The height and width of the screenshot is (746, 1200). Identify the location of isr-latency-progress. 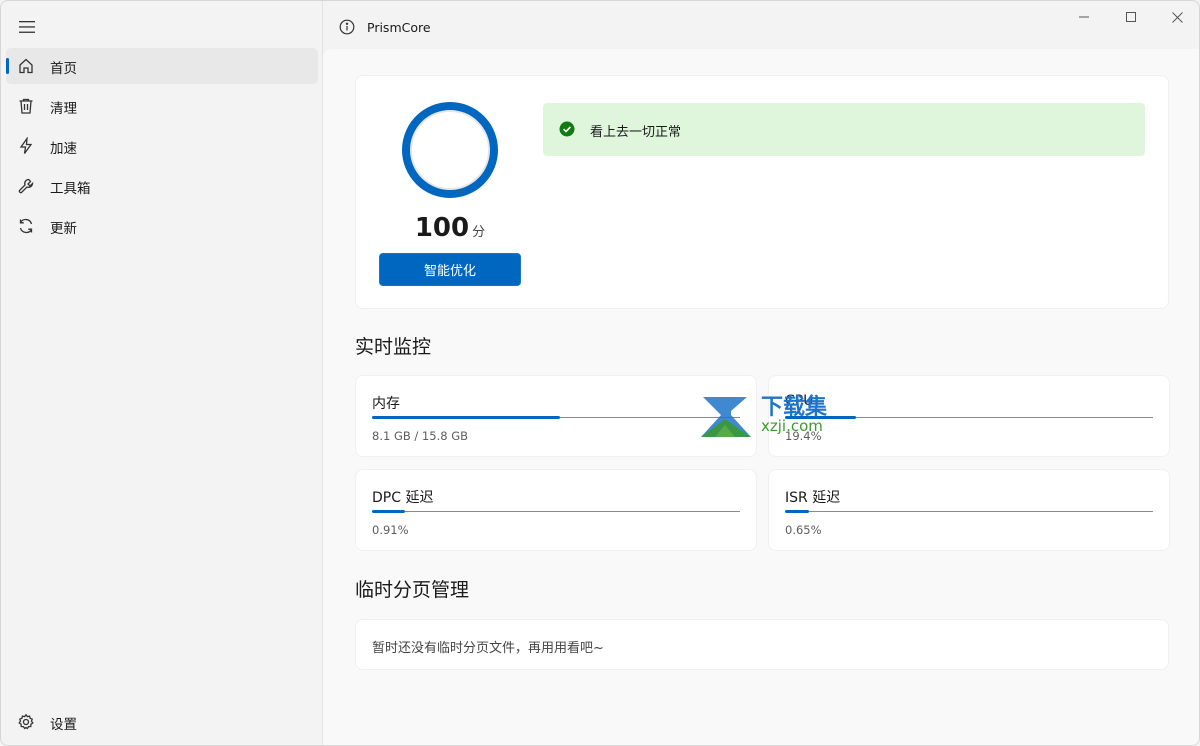
(969, 511).